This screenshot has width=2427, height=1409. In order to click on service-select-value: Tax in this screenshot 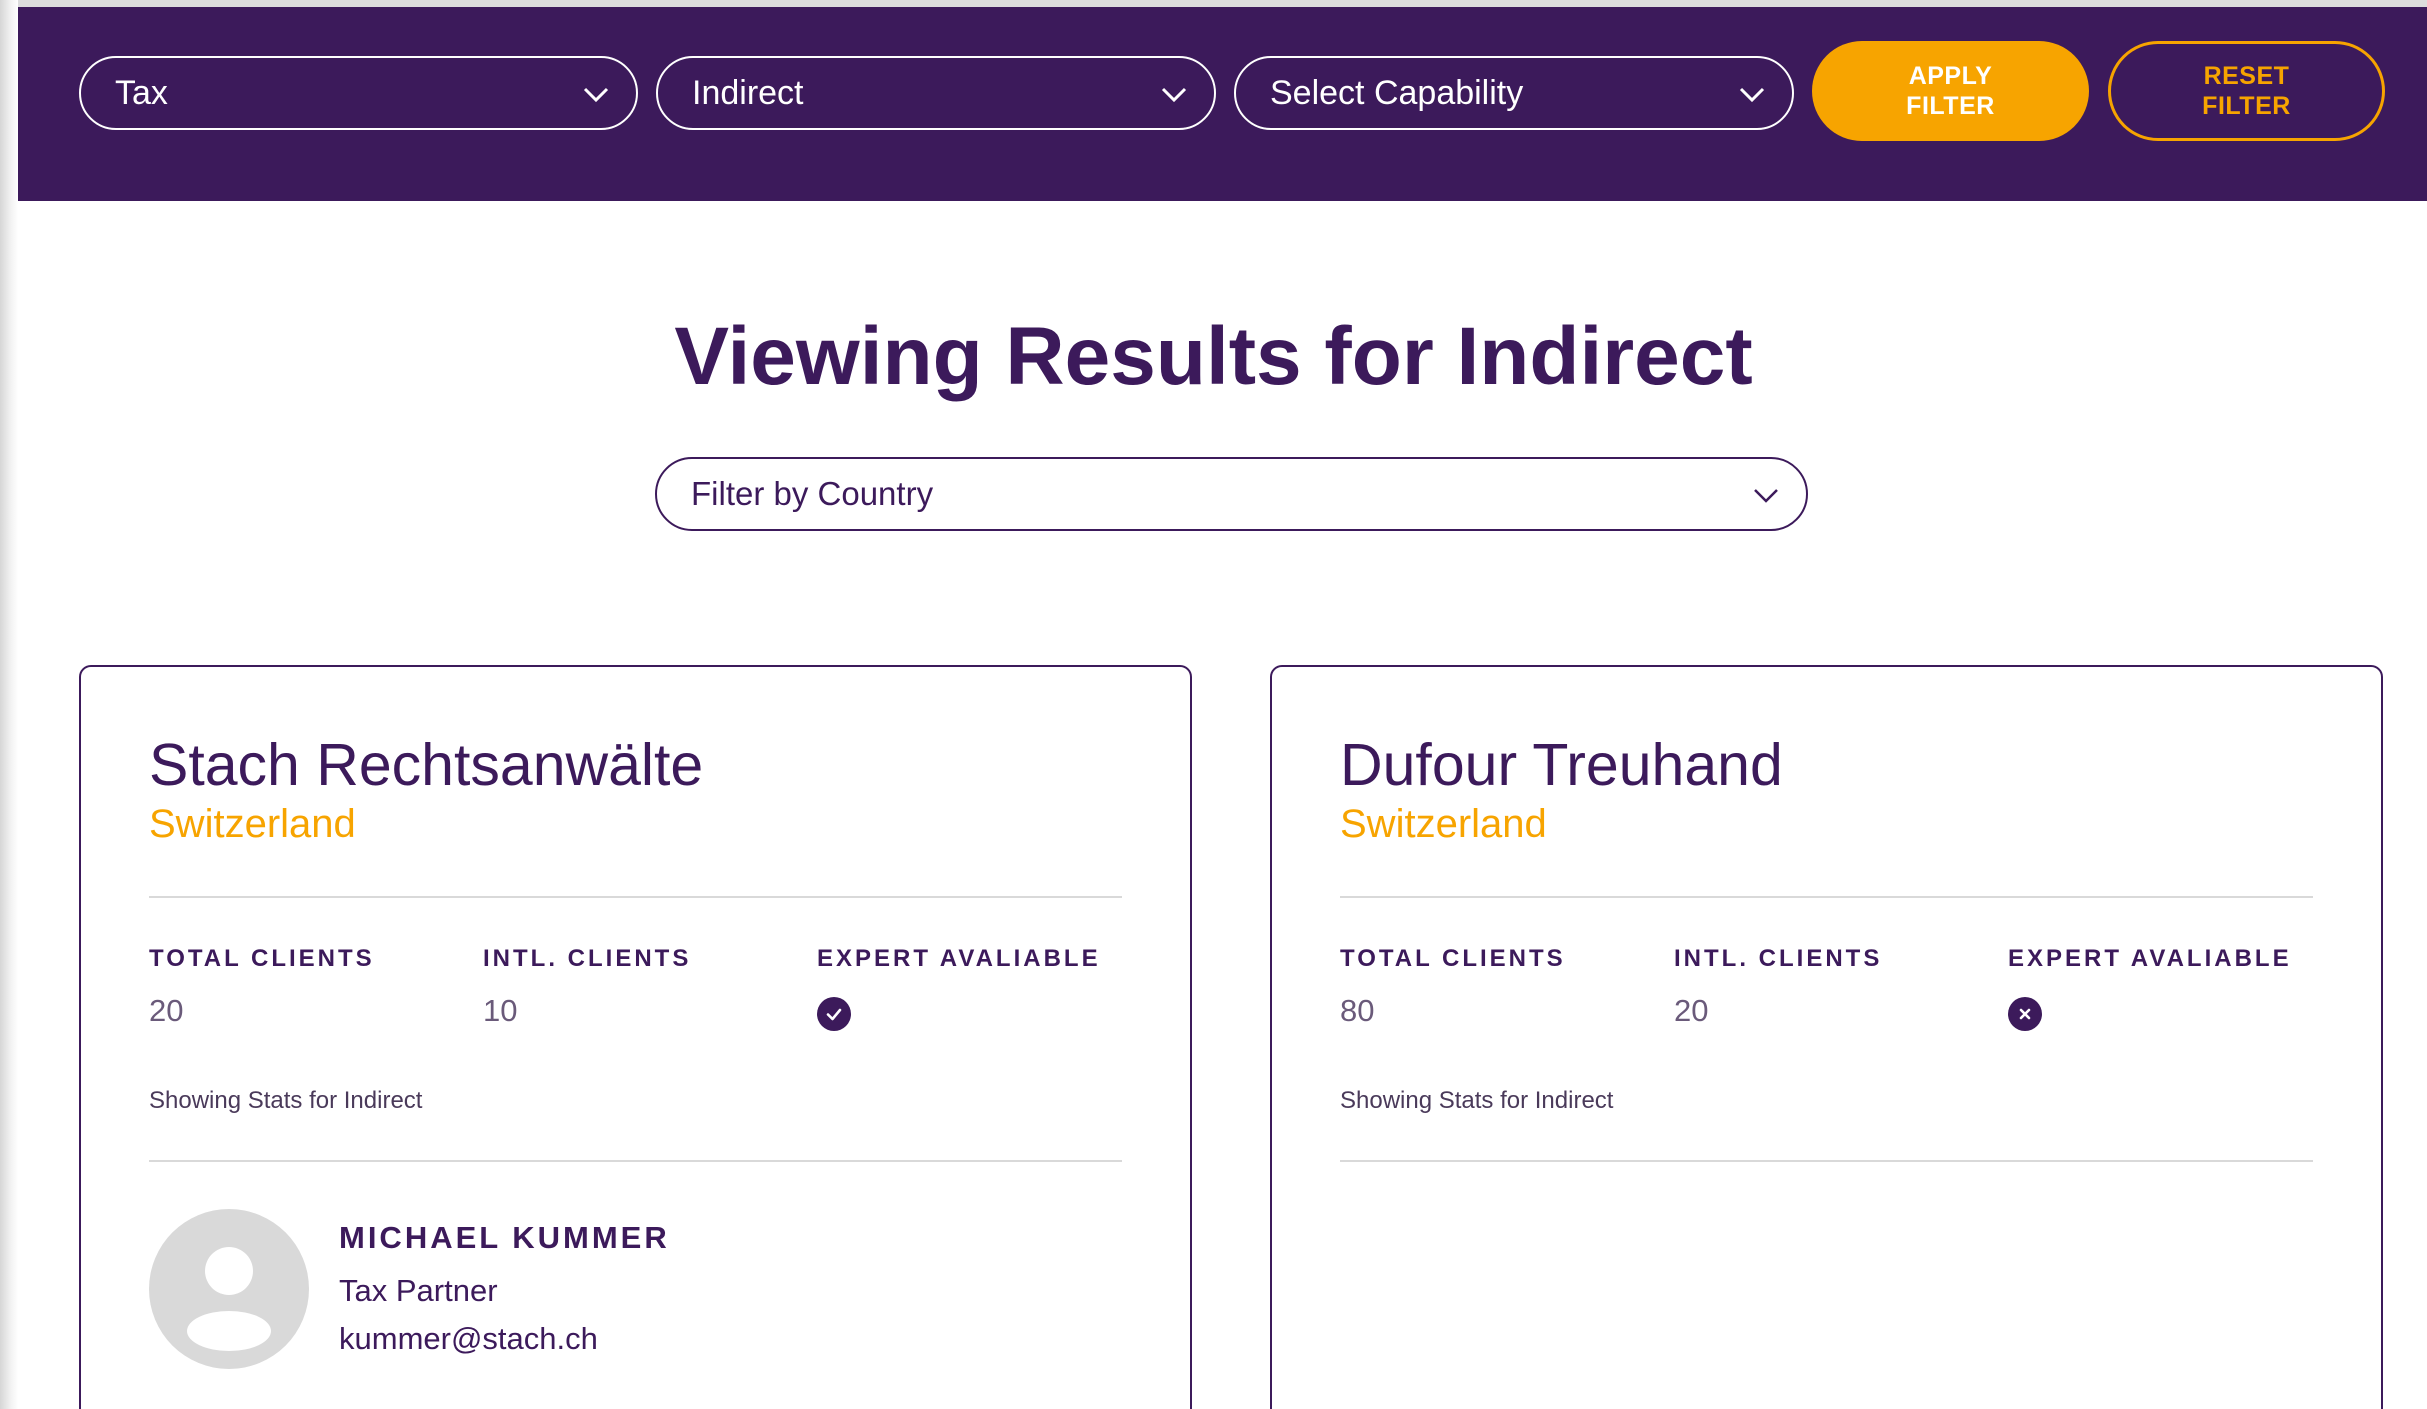, I will do `click(141, 92)`.